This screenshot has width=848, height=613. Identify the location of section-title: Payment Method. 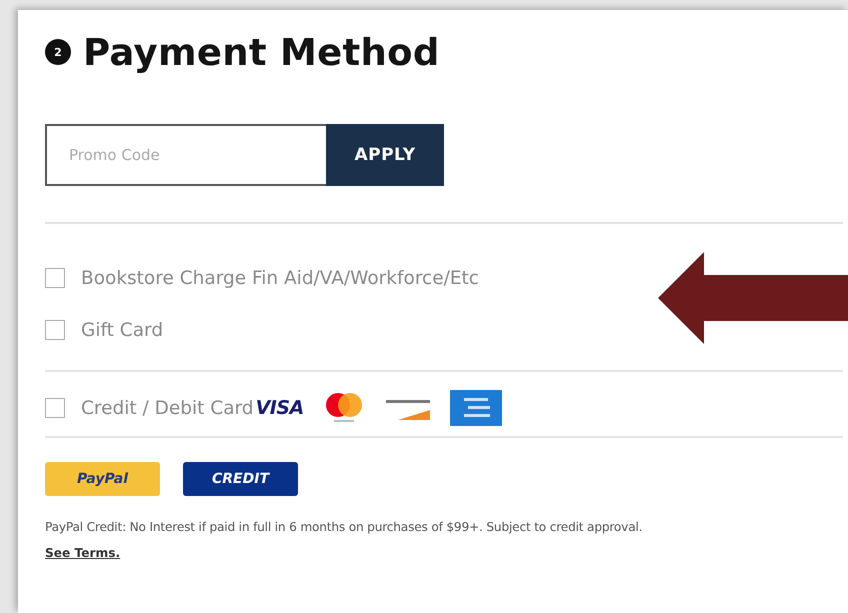
(261, 52).